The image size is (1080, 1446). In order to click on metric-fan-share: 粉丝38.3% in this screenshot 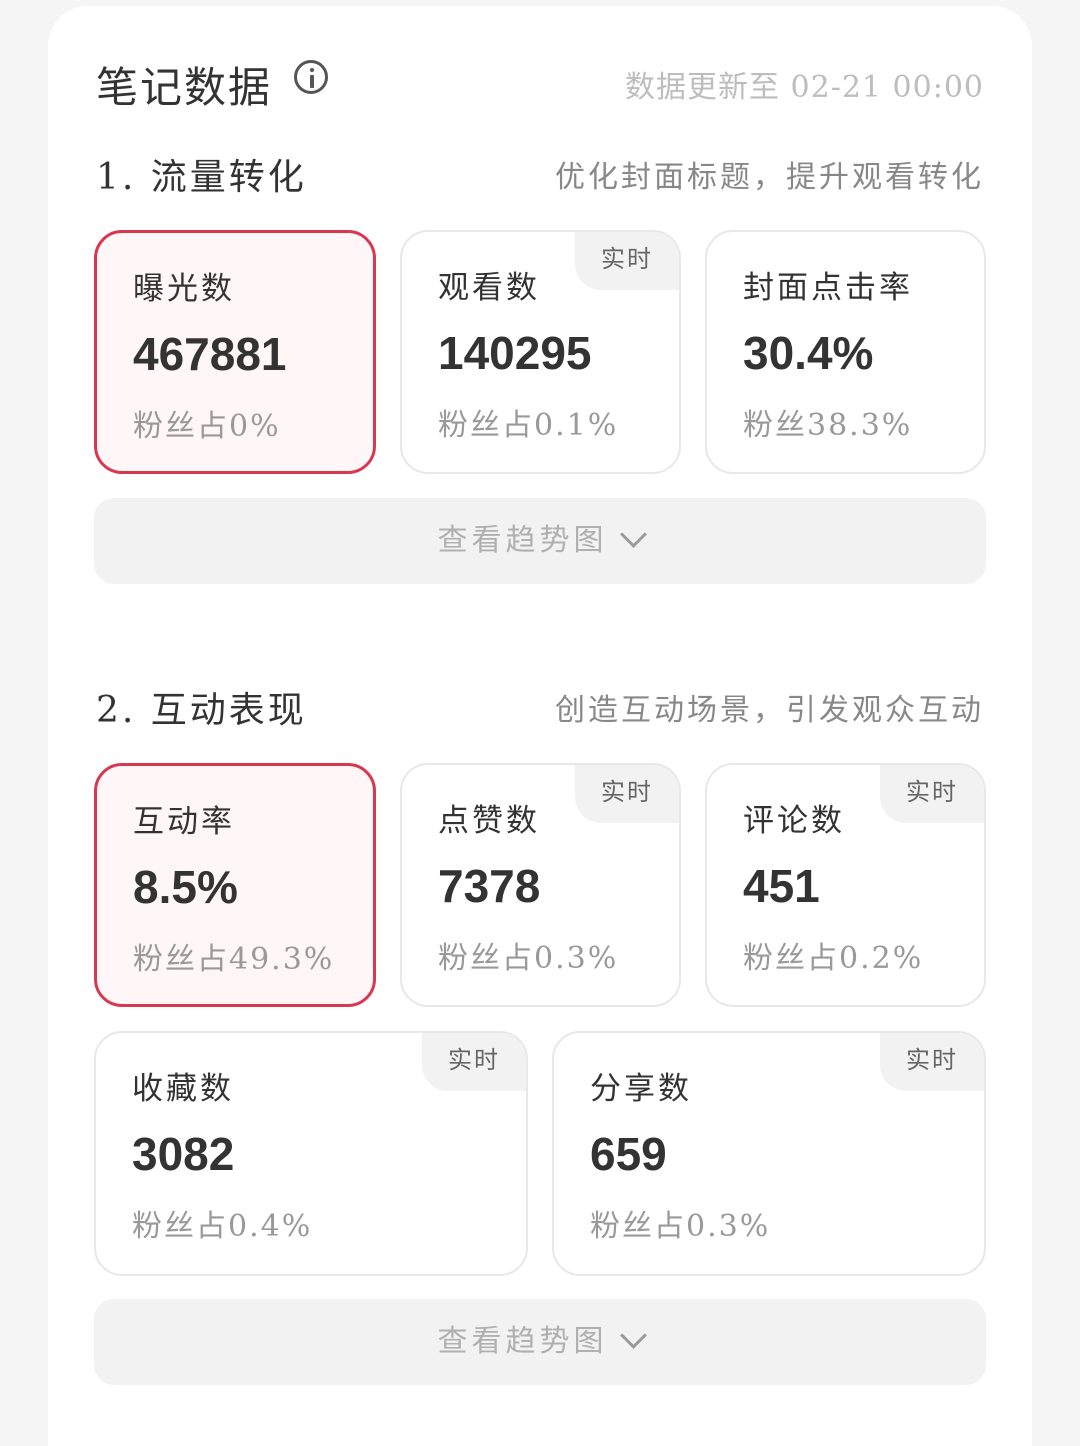, I will do `click(828, 425)`.